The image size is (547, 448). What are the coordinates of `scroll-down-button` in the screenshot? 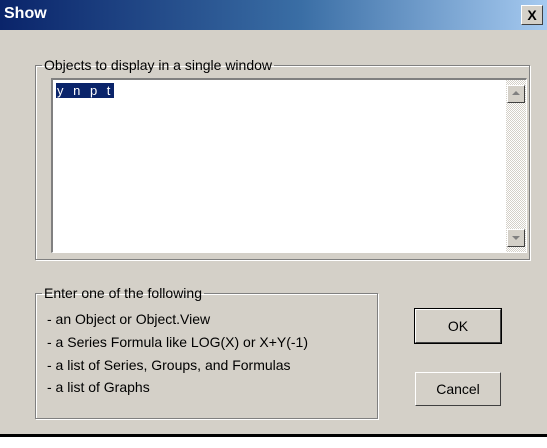 It's located at (516, 238).